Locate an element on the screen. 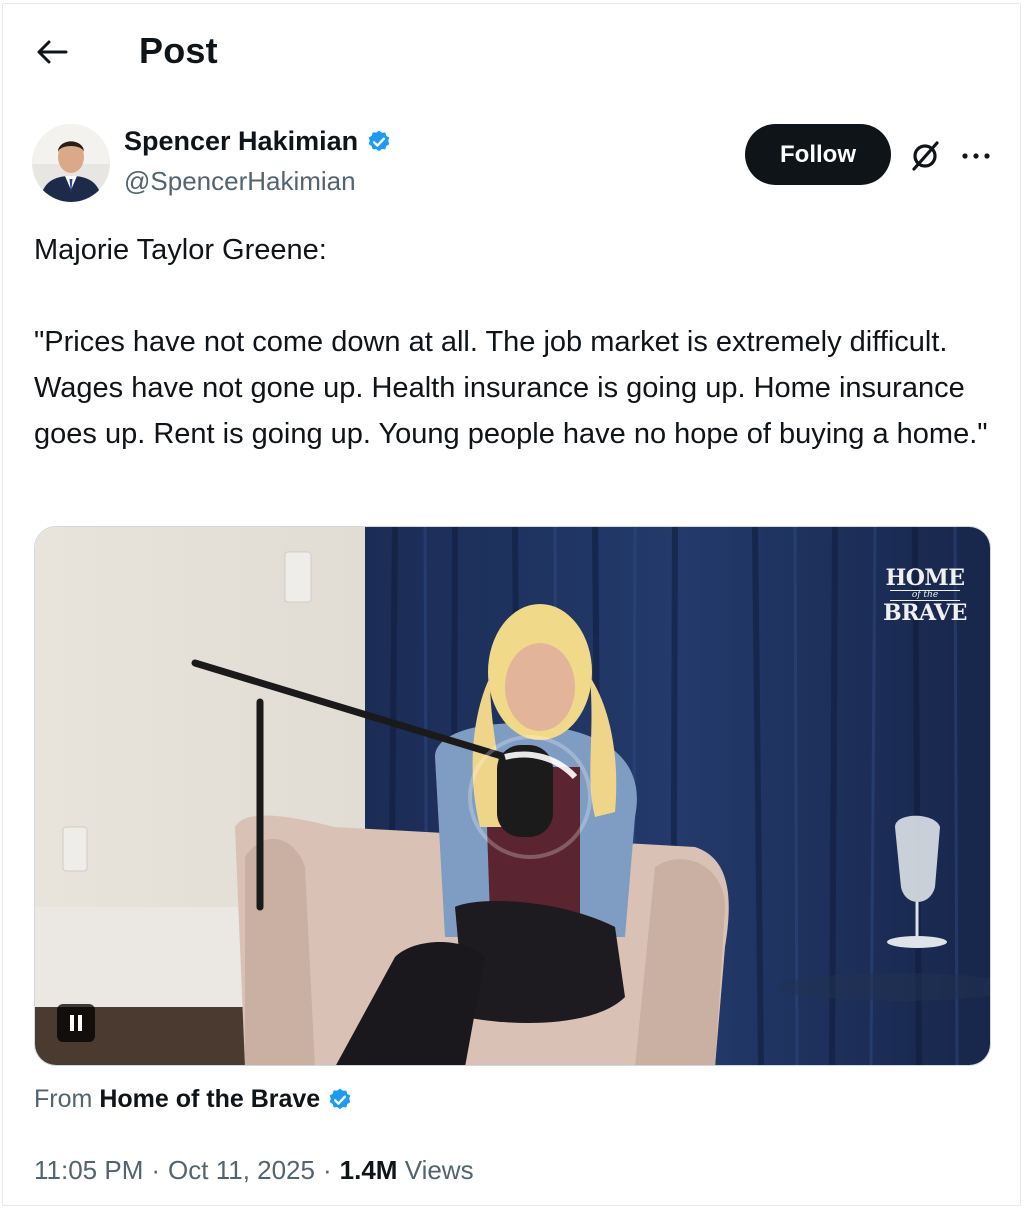 The image size is (1025, 1208). arrow-left-icon is located at coordinates (52, 52).